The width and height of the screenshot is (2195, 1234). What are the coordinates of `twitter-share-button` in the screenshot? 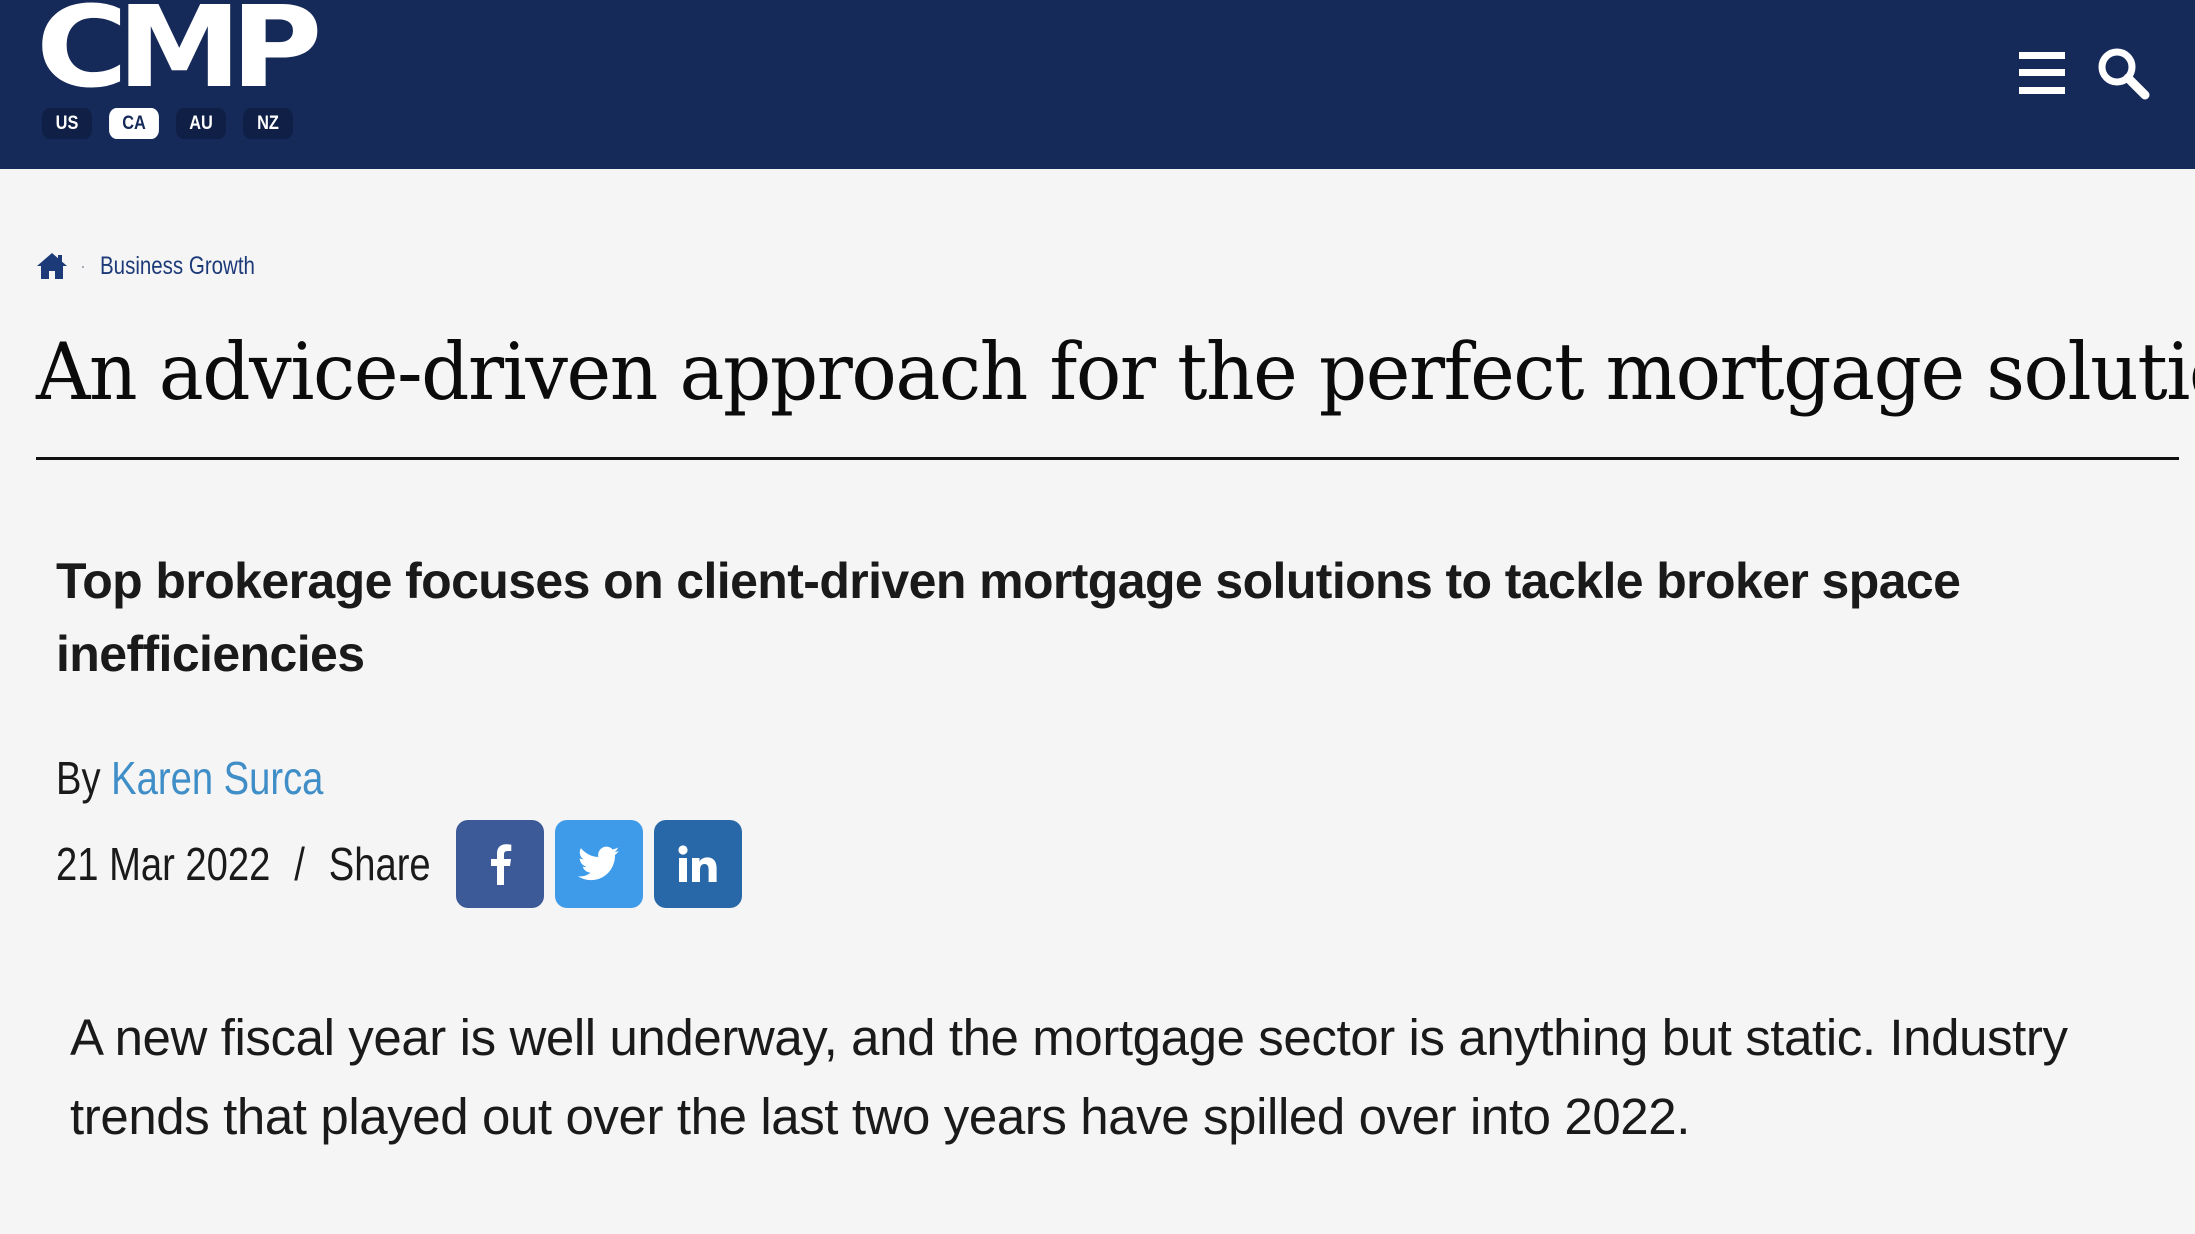 It's located at (599, 864).